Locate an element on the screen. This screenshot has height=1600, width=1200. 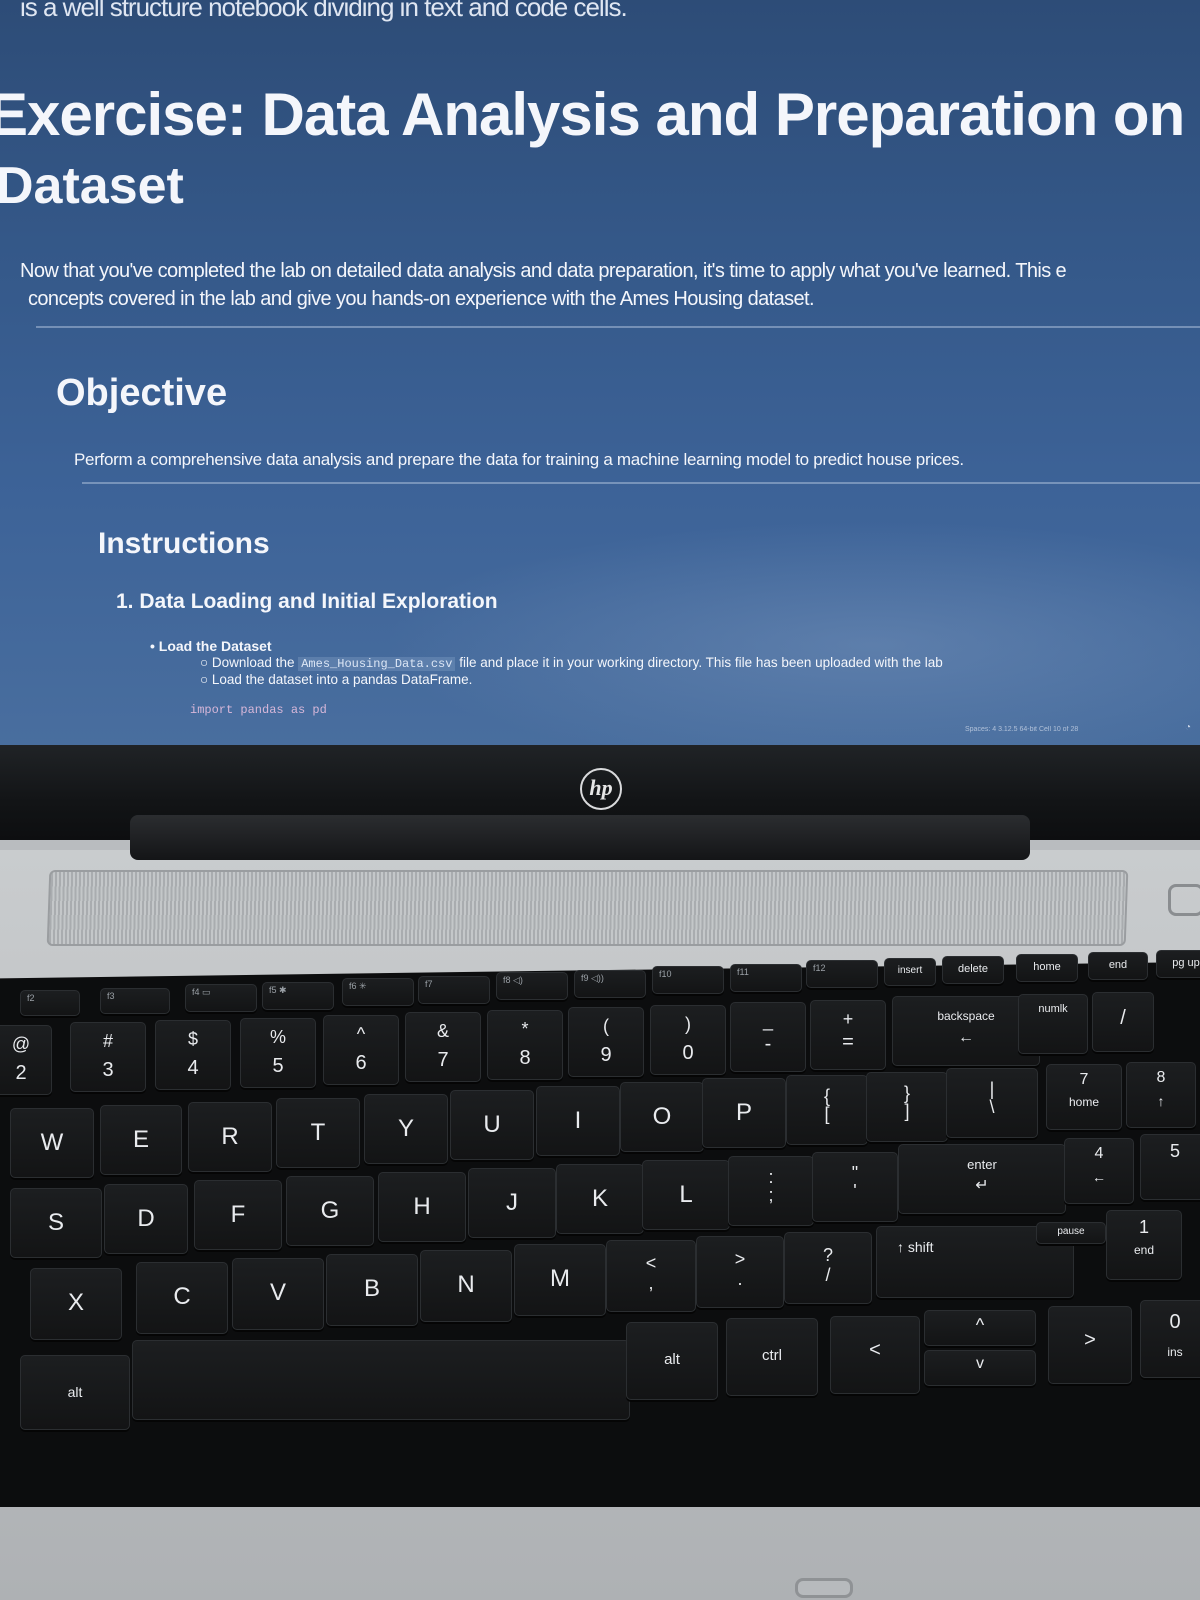
key-k-label: K is located at coordinates (599, 1198).